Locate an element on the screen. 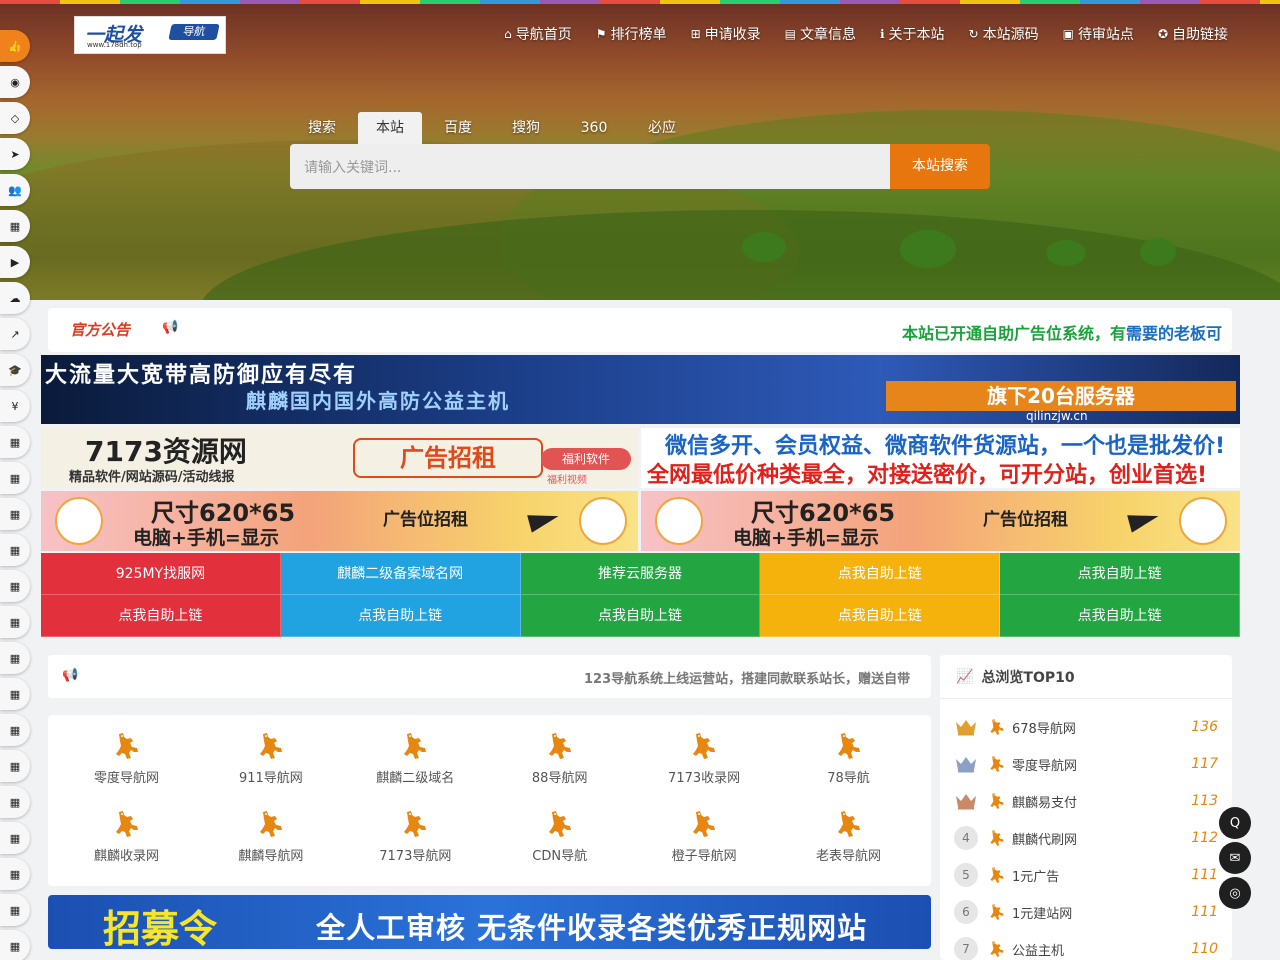 The width and height of the screenshot is (1280, 960). banner-title: 7173资源网 is located at coordinates (166, 451).